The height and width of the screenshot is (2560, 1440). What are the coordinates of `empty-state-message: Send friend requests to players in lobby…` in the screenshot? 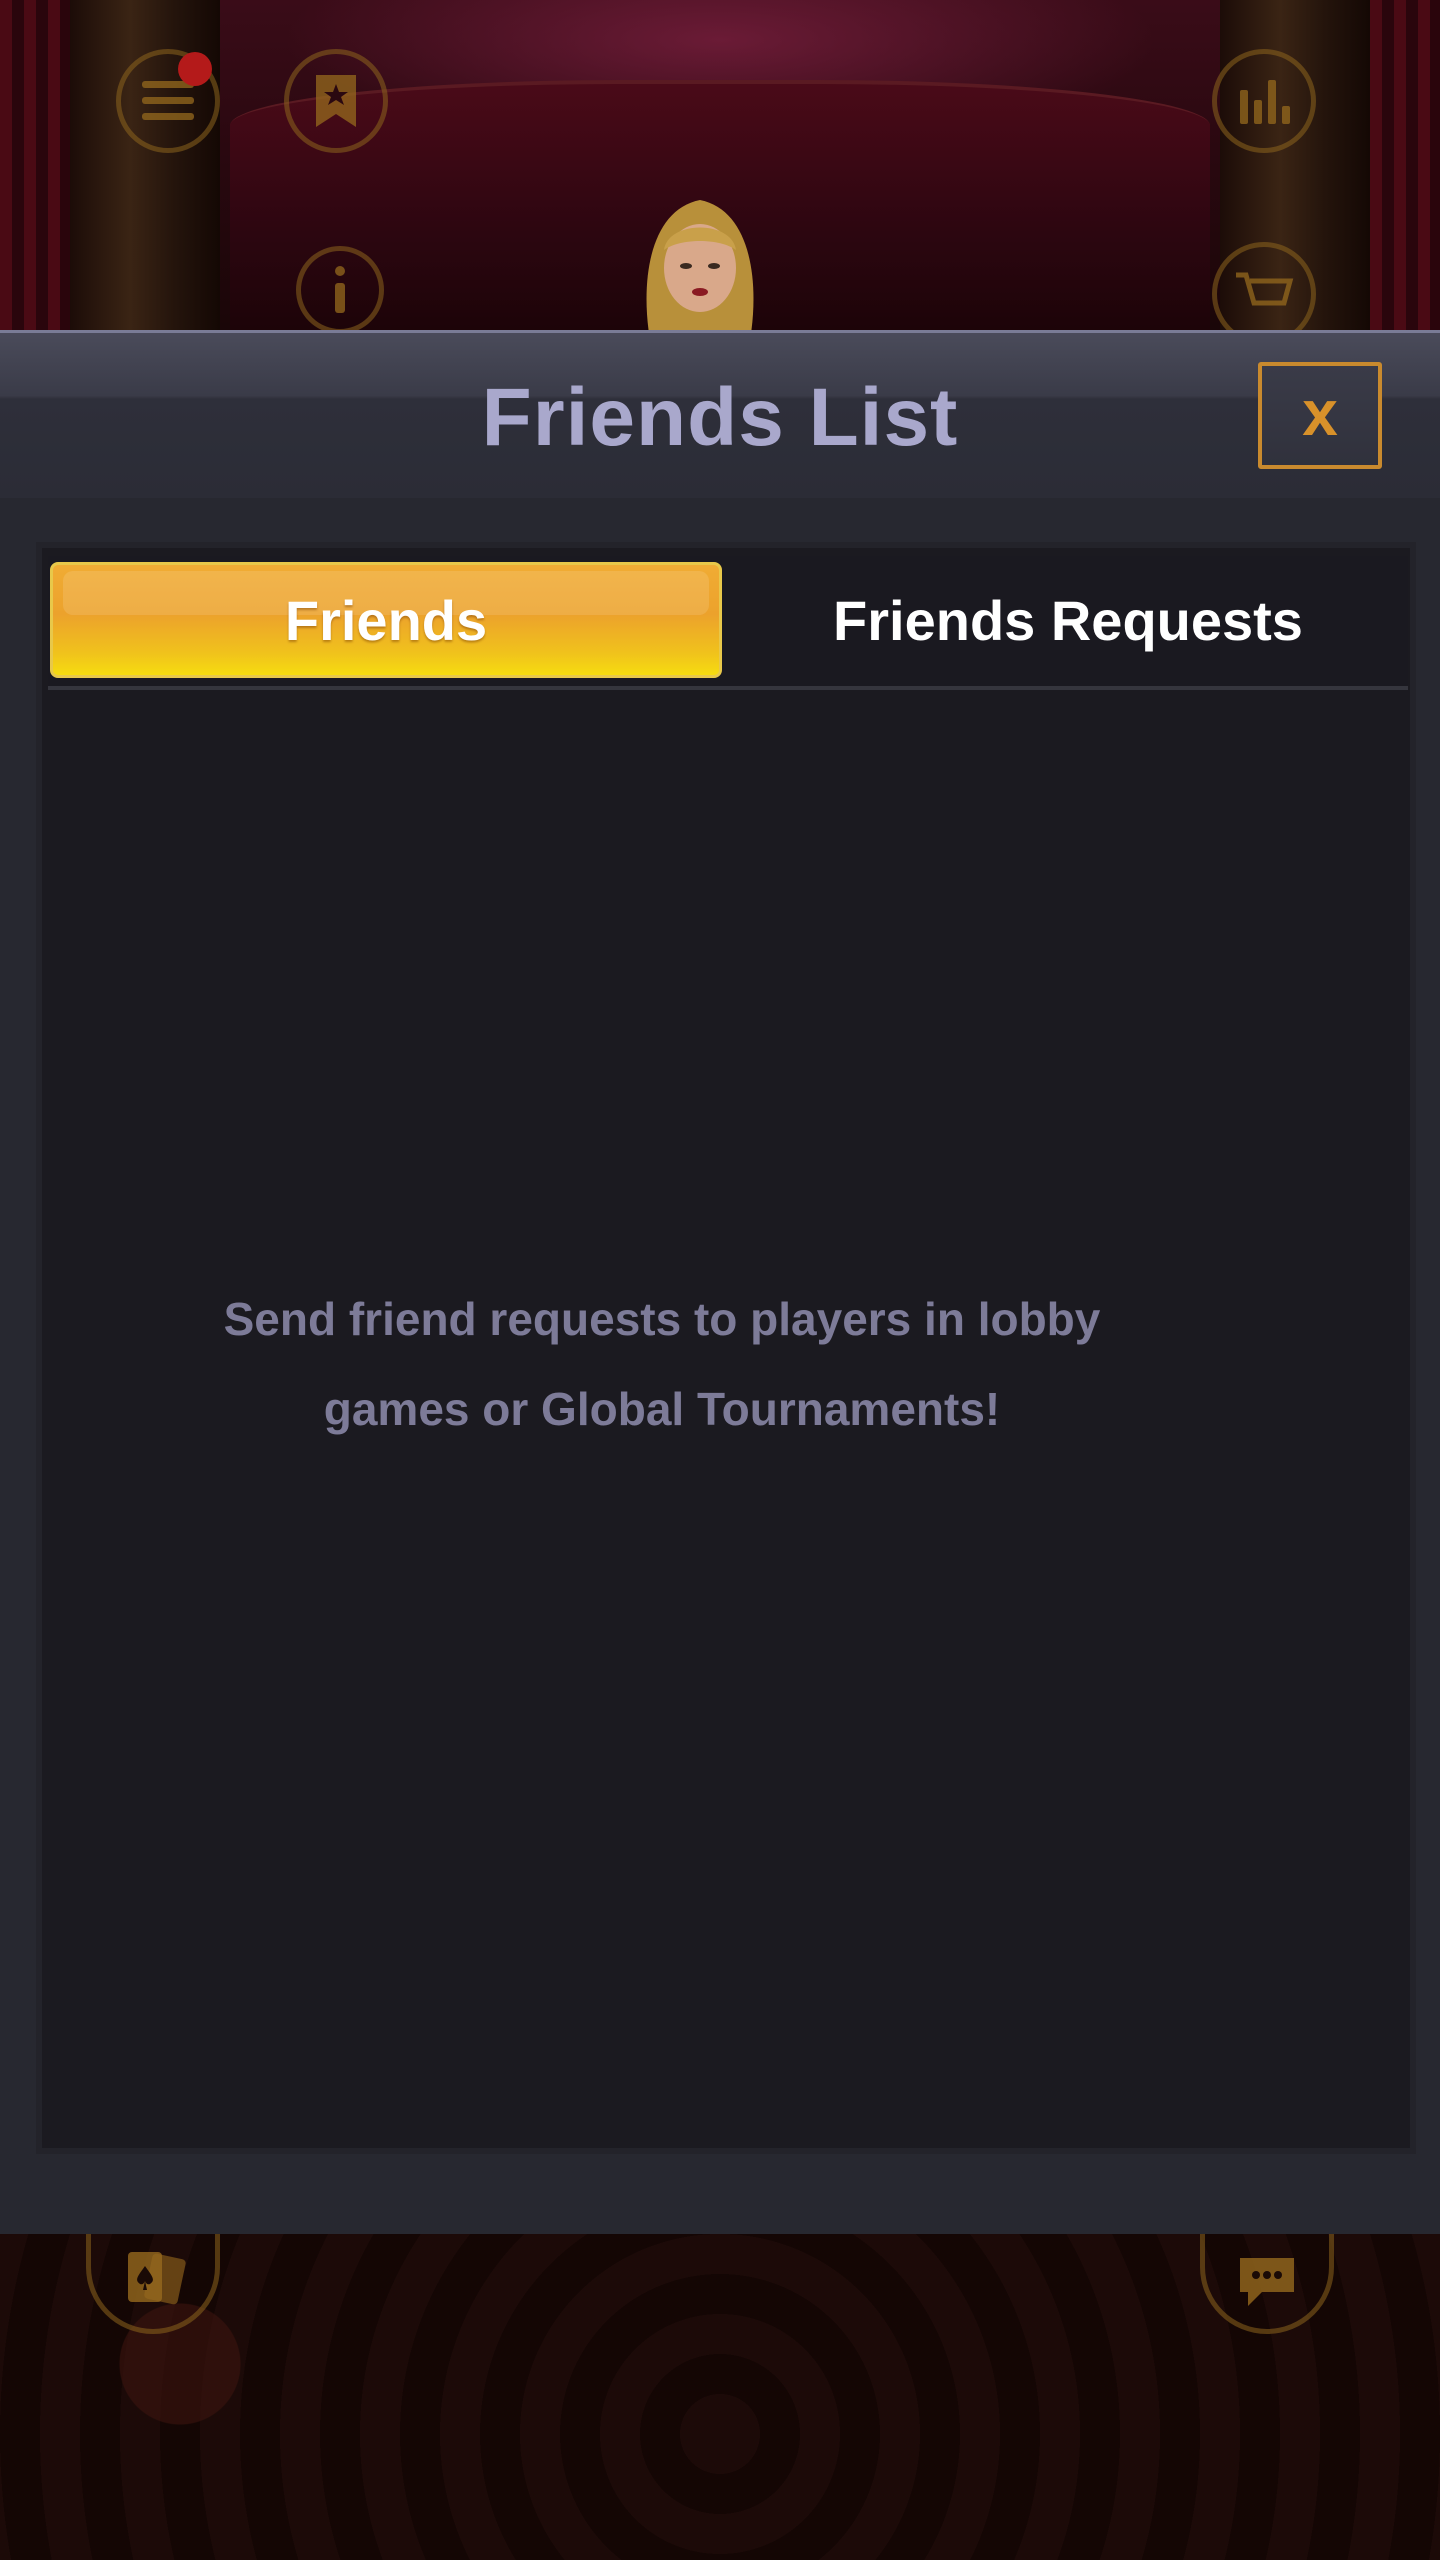 It's located at (662, 1364).